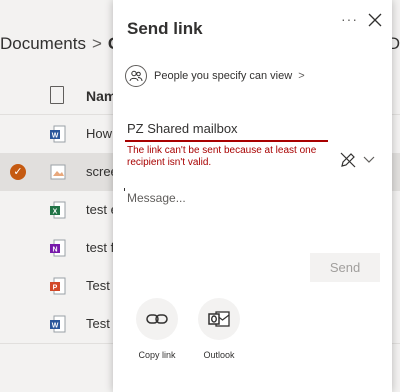 The width and height of the screenshot is (400, 392). I want to click on onenote-icon: N, so click(58, 248).